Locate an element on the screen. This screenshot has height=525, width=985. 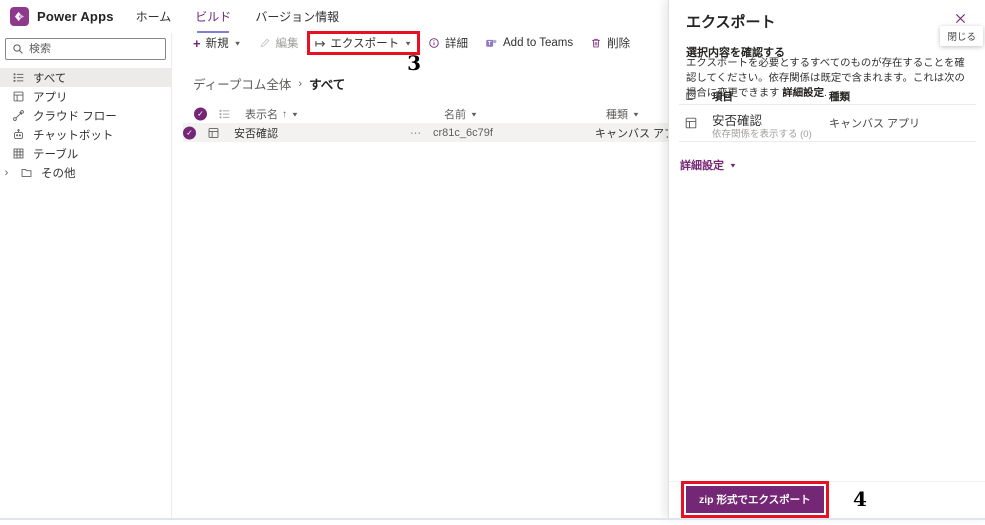
sidebar-item-label: その他 is located at coordinates (58, 173).